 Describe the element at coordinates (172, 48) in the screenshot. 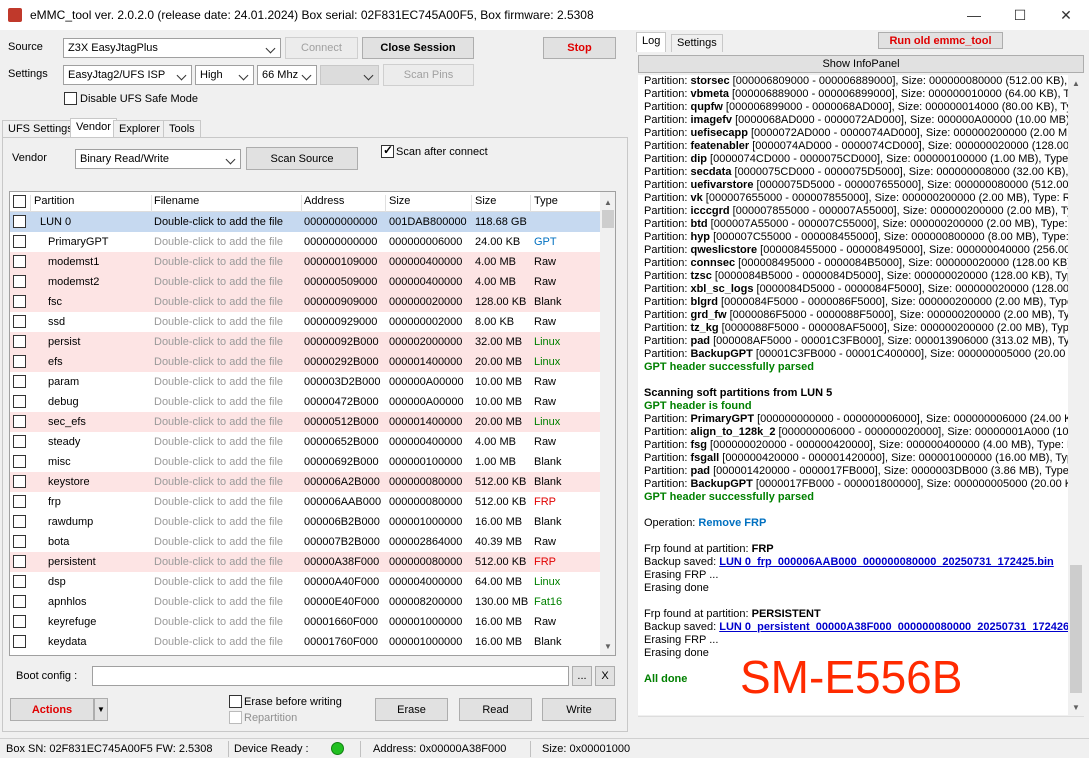

I see `source-combo: Z3X EasyJtagPlus` at that location.